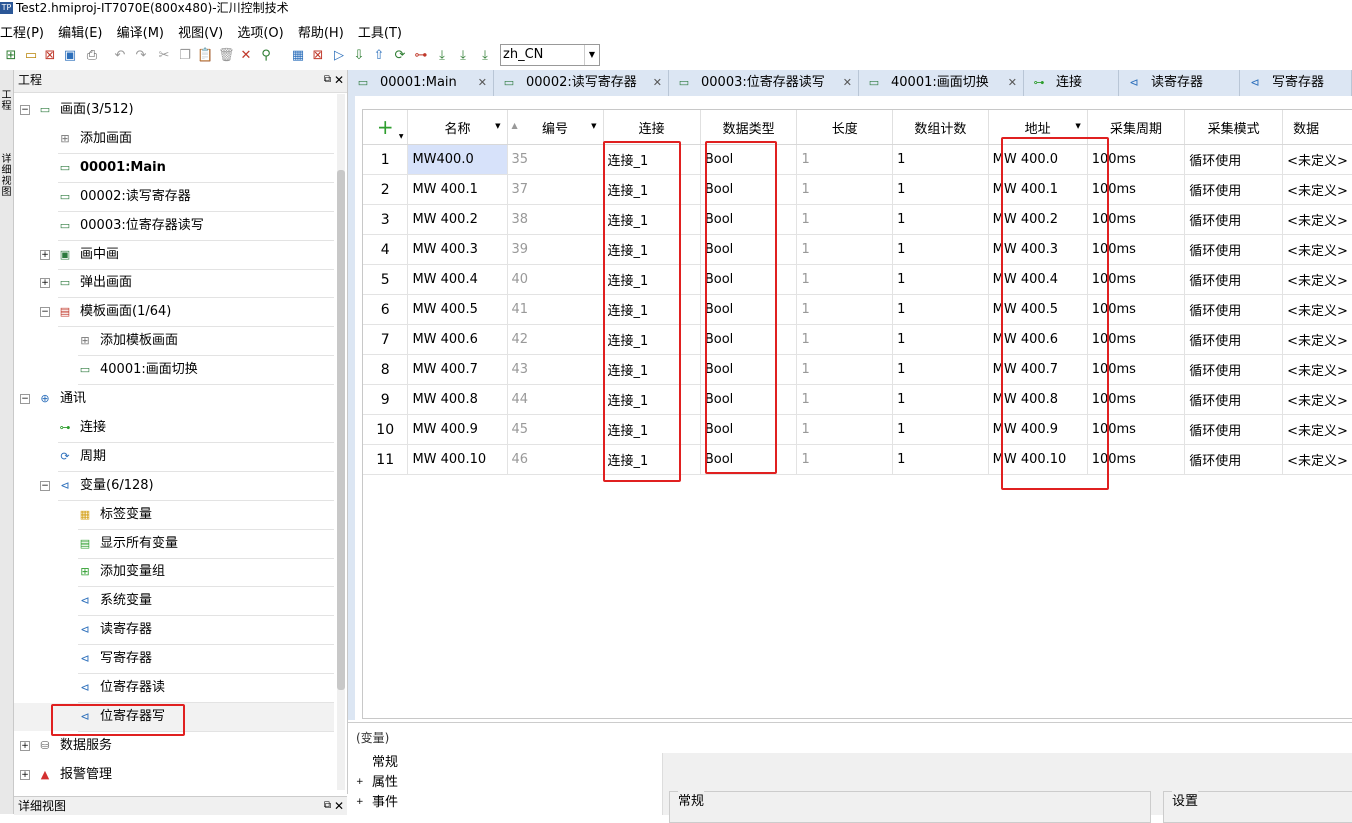  Describe the element at coordinates (652, 127) in the screenshot. I see `col-header-connection: 连接` at that location.